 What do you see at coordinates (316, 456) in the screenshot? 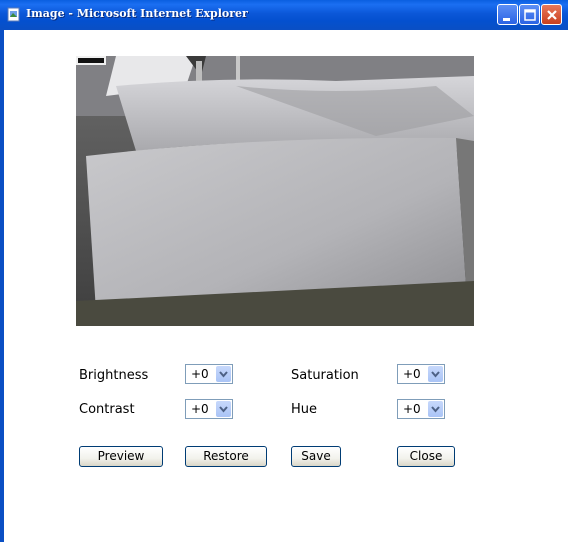
I see `save-button: Save` at bounding box center [316, 456].